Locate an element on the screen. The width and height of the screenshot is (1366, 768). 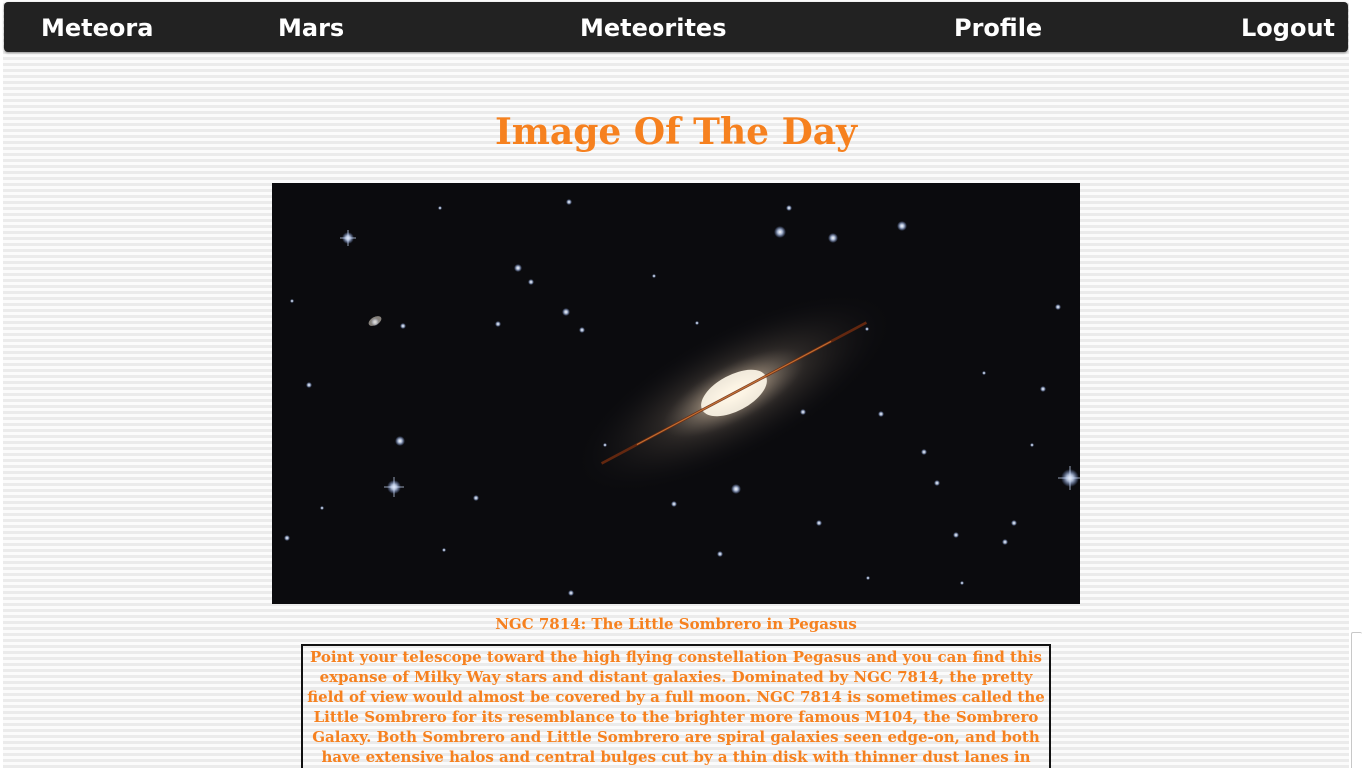
nav-link-mars: Mars is located at coordinates (311, 27).